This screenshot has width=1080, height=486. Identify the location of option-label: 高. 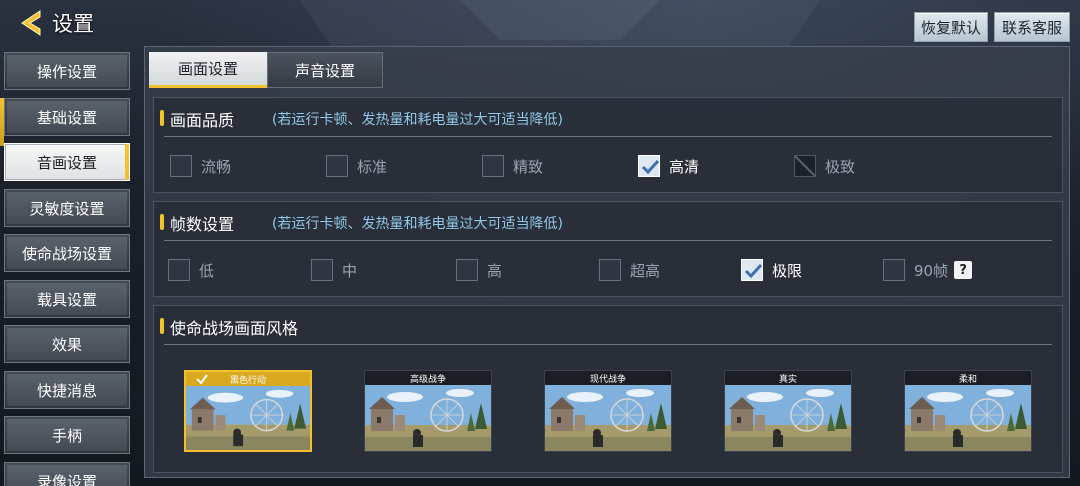
(495, 270).